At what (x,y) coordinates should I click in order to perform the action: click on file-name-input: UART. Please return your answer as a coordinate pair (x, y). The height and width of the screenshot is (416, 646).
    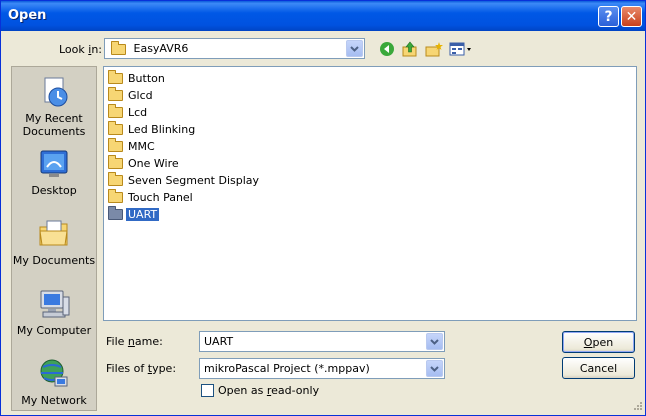
    Looking at the image, I should click on (322, 341).